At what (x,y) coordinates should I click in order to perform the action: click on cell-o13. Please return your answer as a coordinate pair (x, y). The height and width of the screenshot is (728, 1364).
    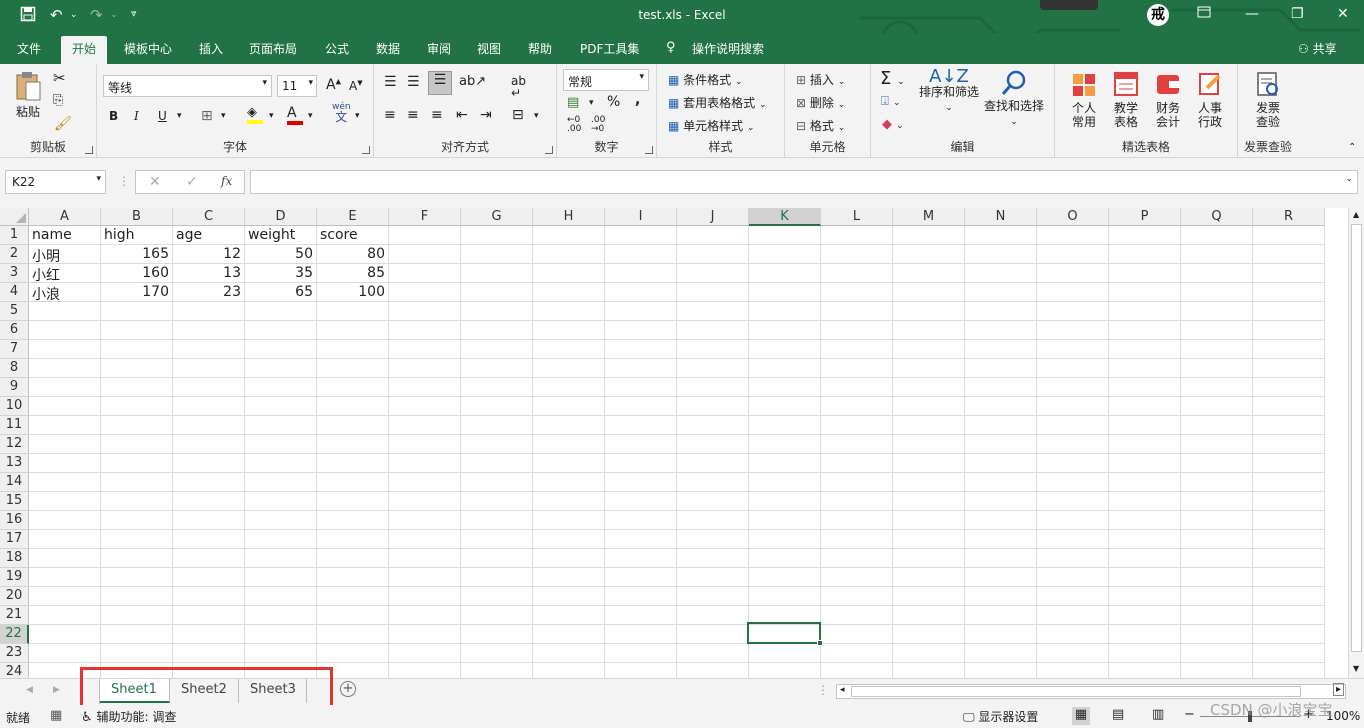
    Looking at the image, I should click on (1073, 463).